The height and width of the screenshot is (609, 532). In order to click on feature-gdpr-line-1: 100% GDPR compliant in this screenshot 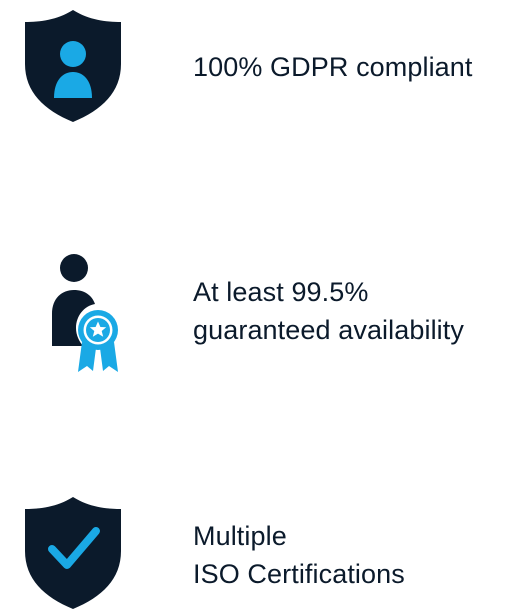, I will do `click(333, 67)`.